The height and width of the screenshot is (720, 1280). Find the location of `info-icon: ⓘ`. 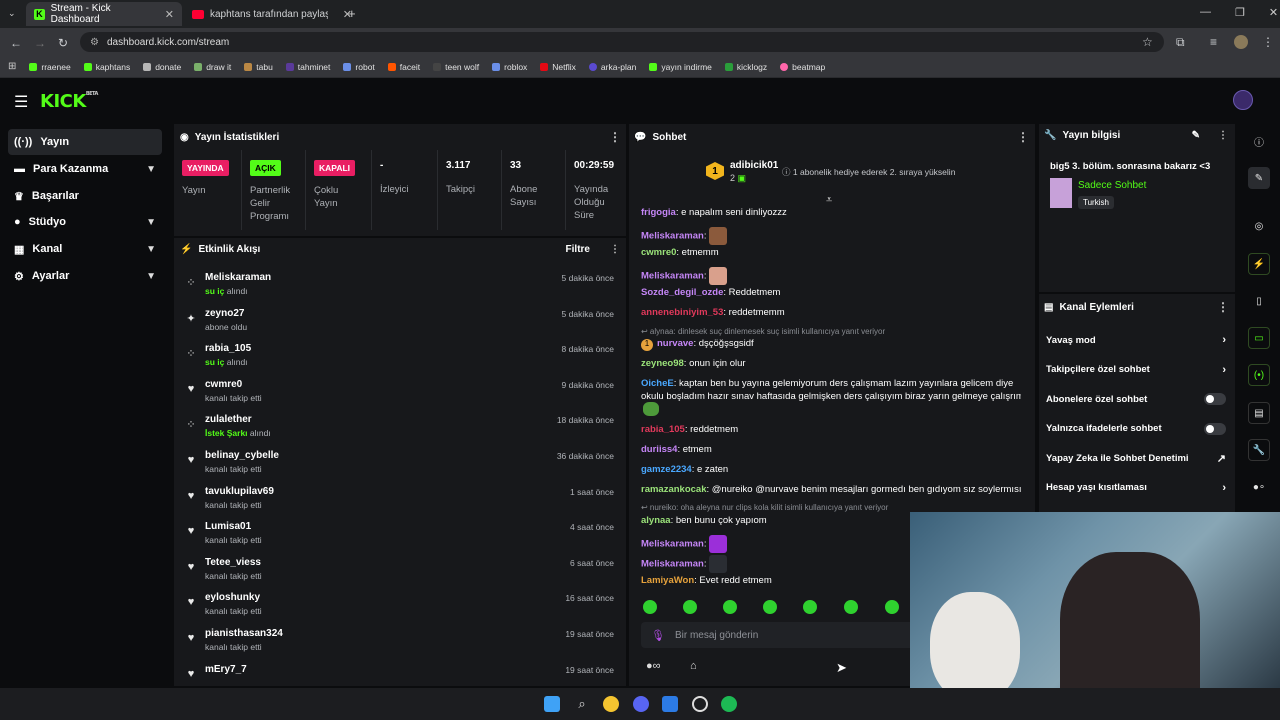

info-icon: ⓘ is located at coordinates (1259, 141).